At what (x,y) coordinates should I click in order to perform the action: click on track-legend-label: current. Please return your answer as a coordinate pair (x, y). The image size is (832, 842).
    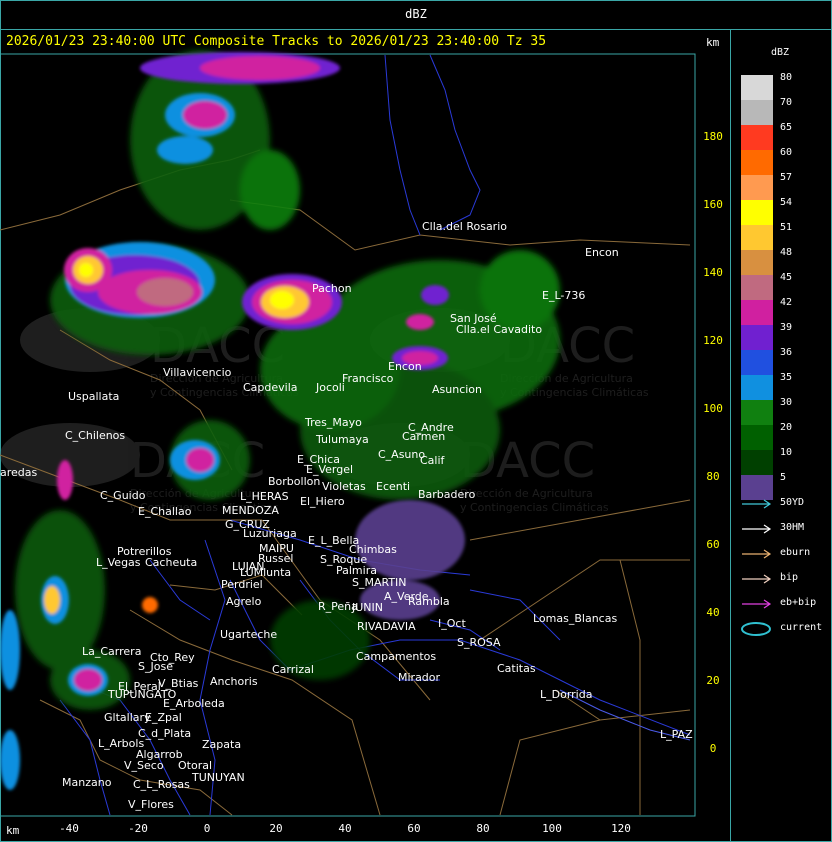
    Looking at the image, I should click on (801, 627).